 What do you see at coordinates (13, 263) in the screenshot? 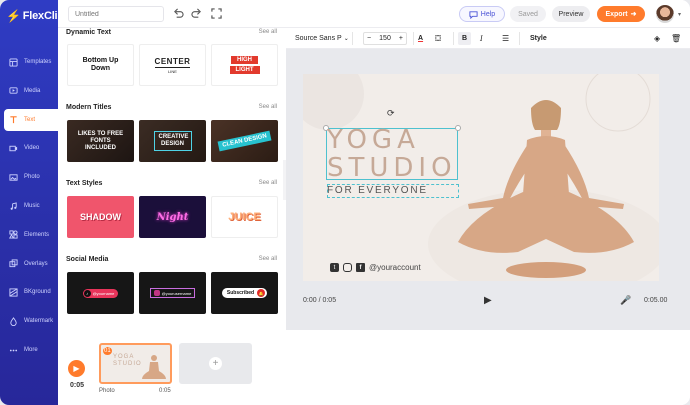
I see `overlays-icon` at bounding box center [13, 263].